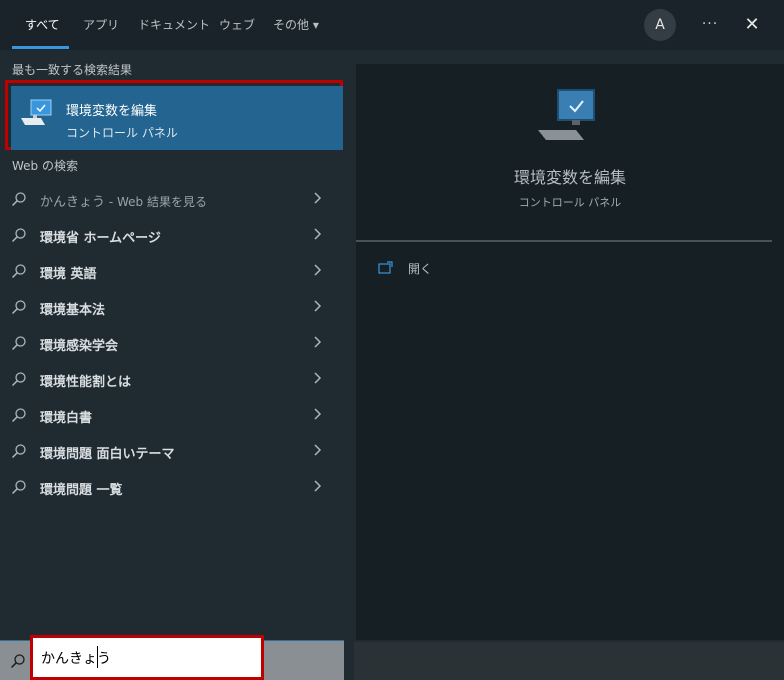 This screenshot has height=680, width=784. What do you see at coordinates (172, 379) in the screenshot?
I see `web-result-item: 環境性能割とは` at bounding box center [172, 379].